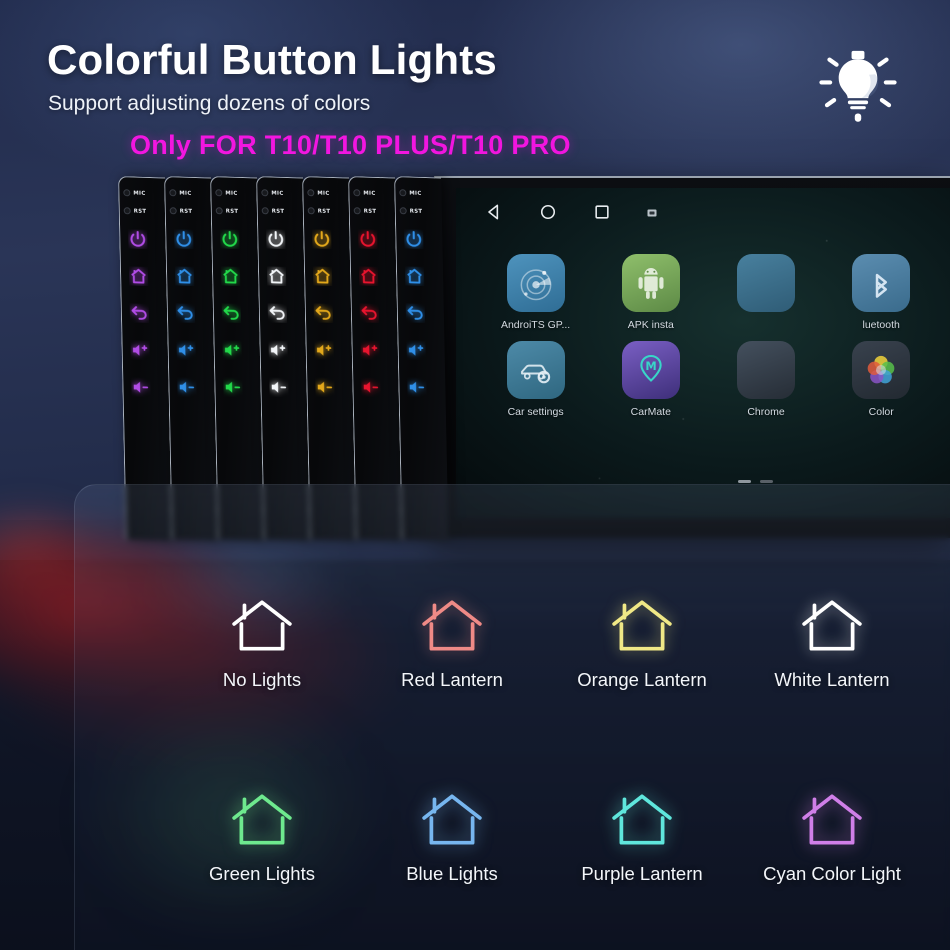  I want to click on app-icon-placeholder, so click(944, 379).